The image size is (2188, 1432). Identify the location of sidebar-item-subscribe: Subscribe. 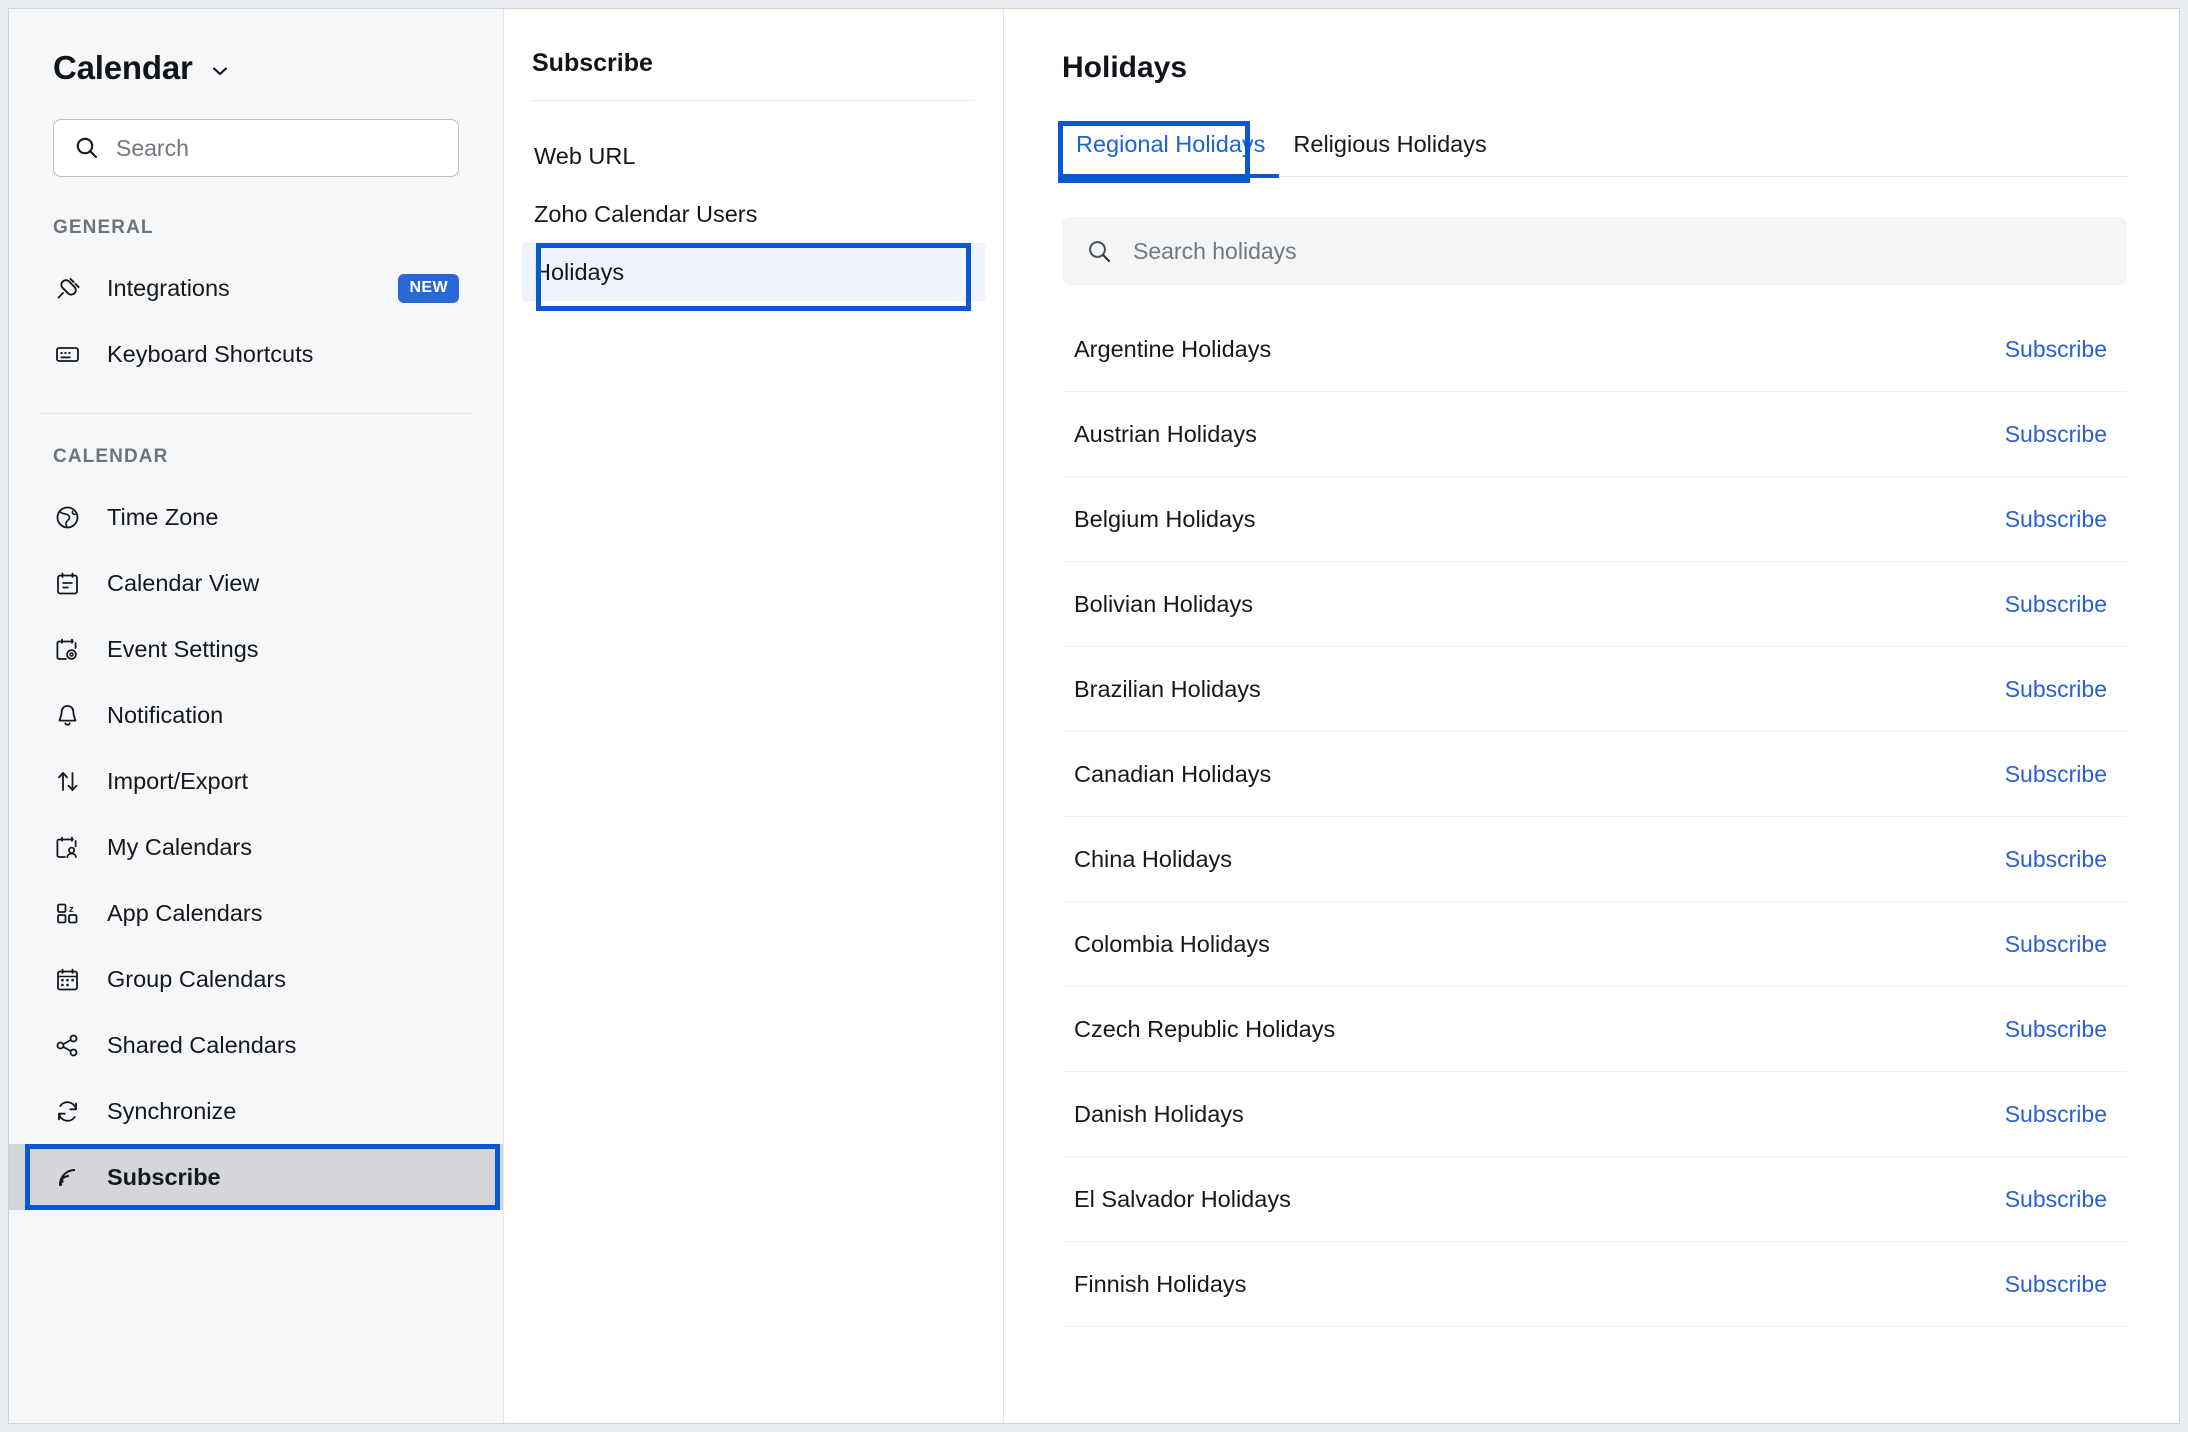
(256, 1177).